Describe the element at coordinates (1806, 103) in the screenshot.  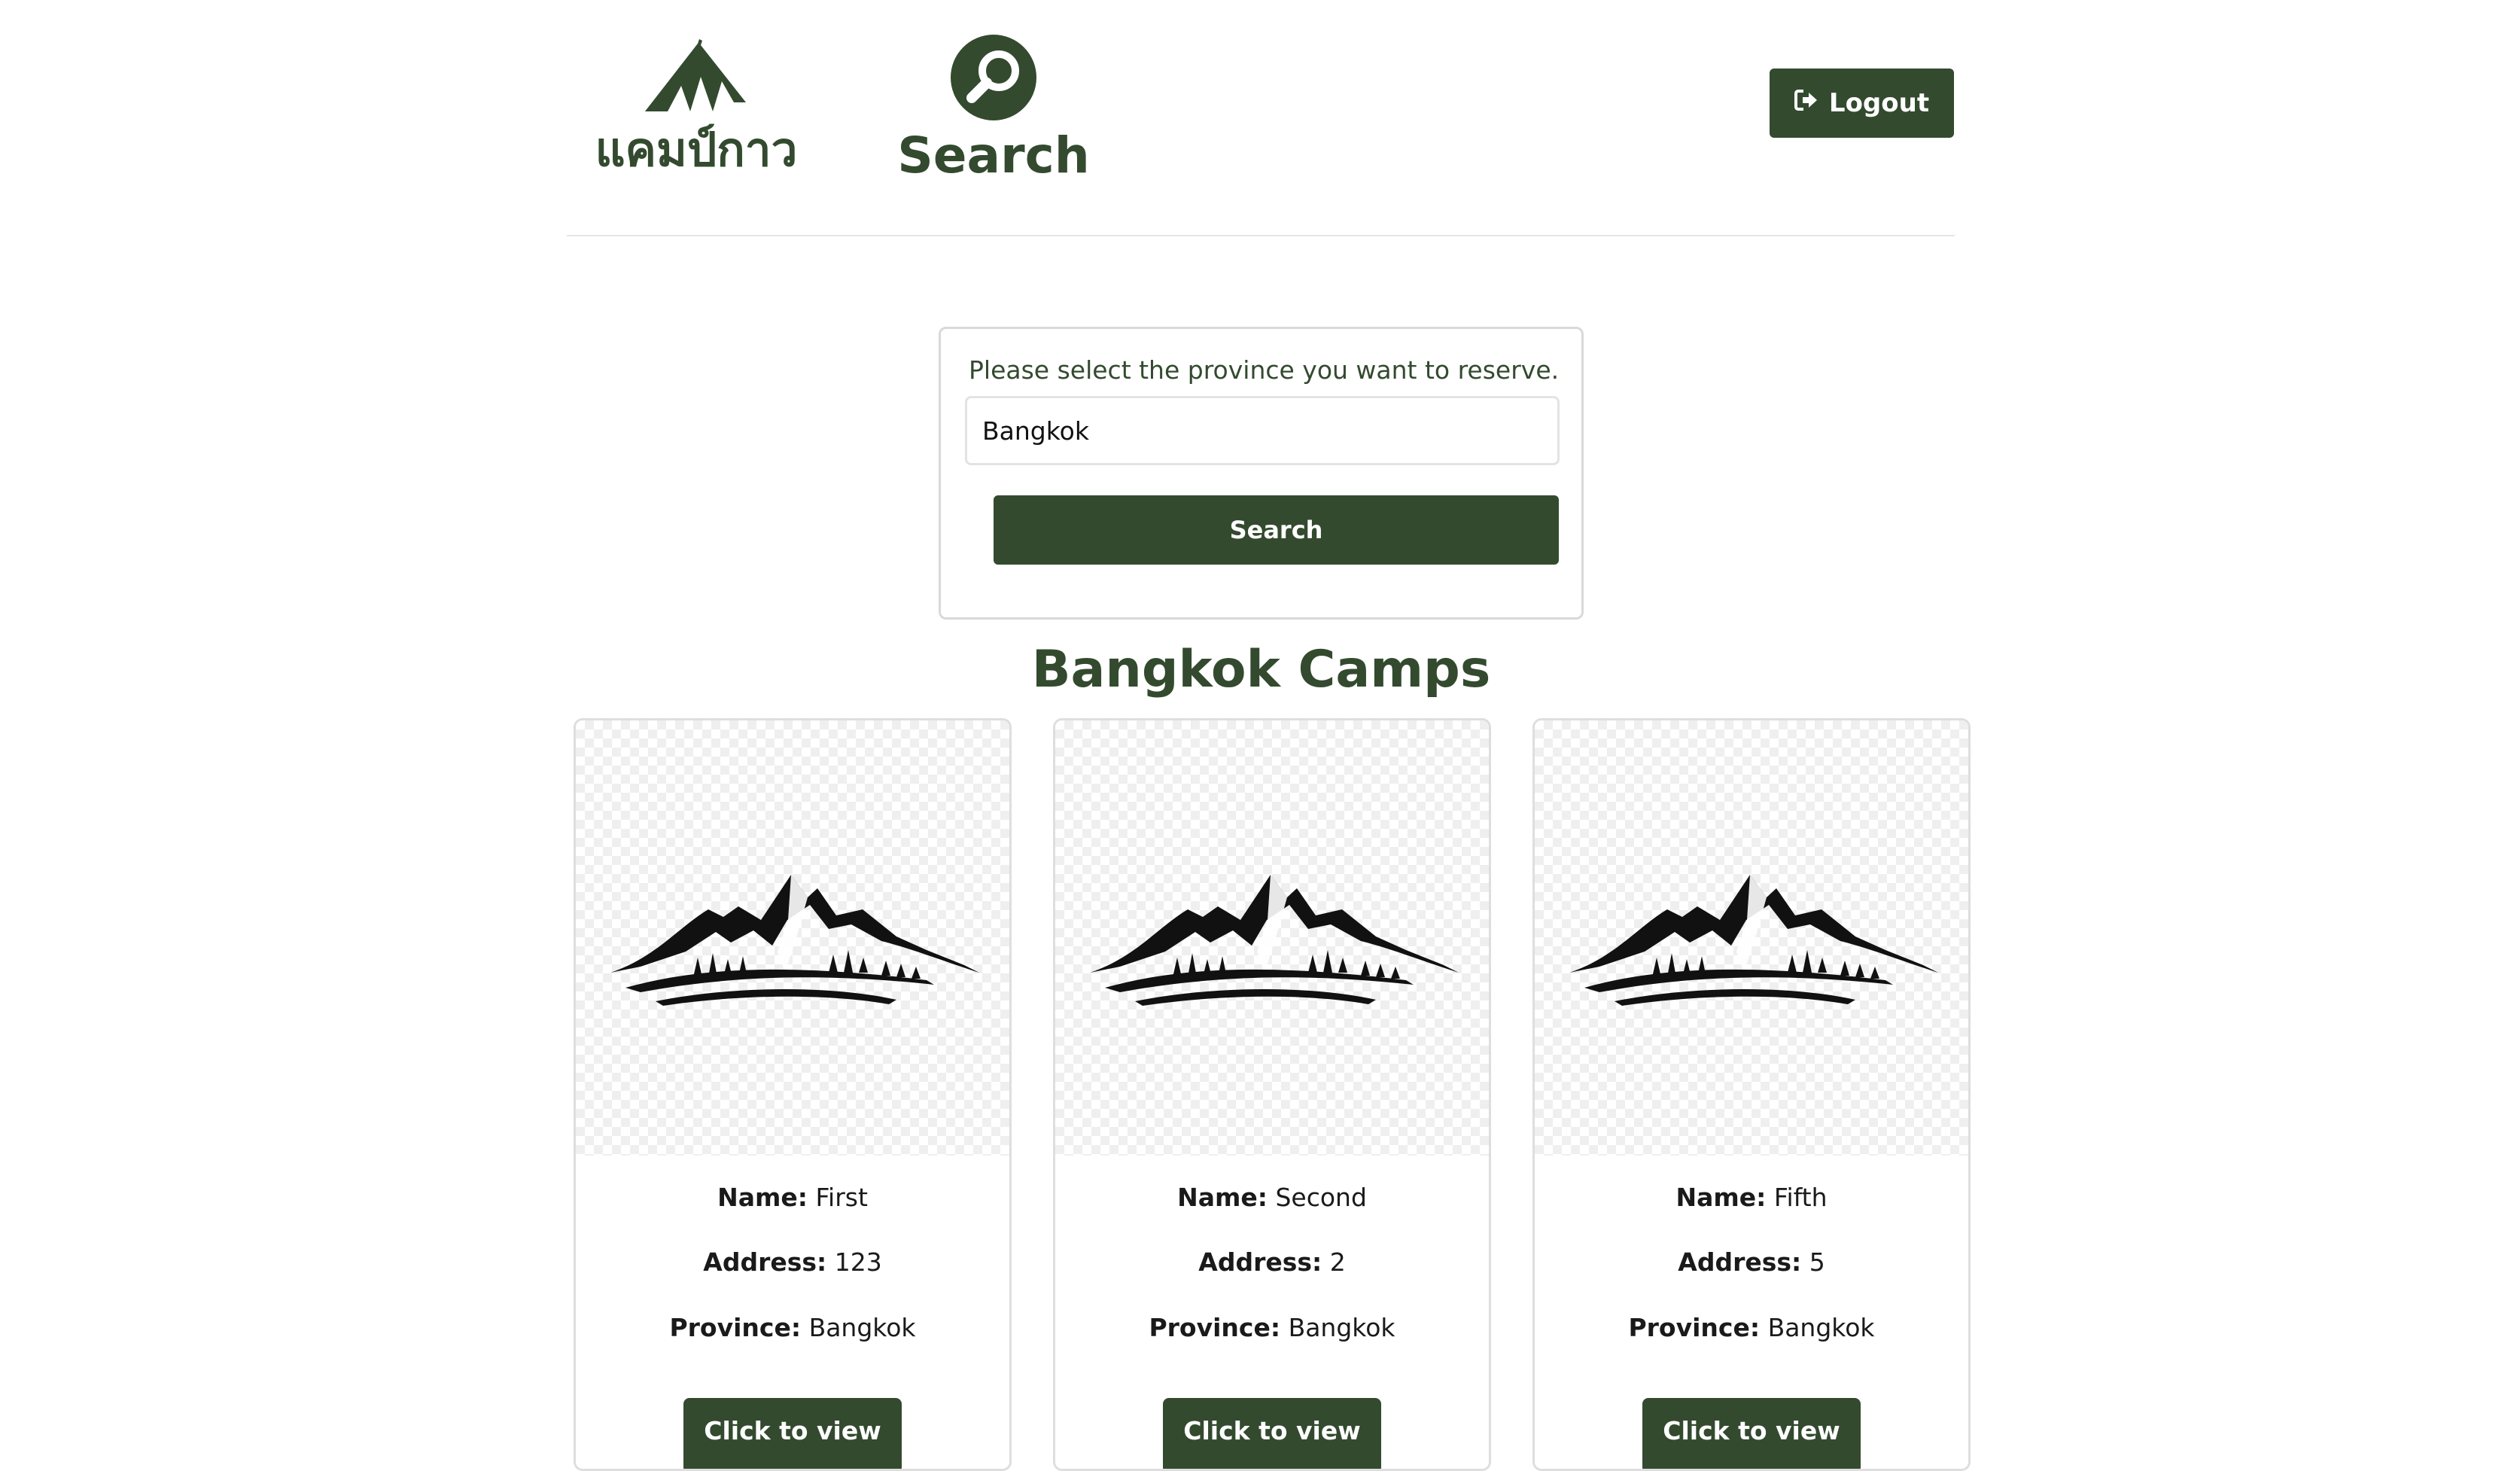
I see `sign-out-icon` at that location.